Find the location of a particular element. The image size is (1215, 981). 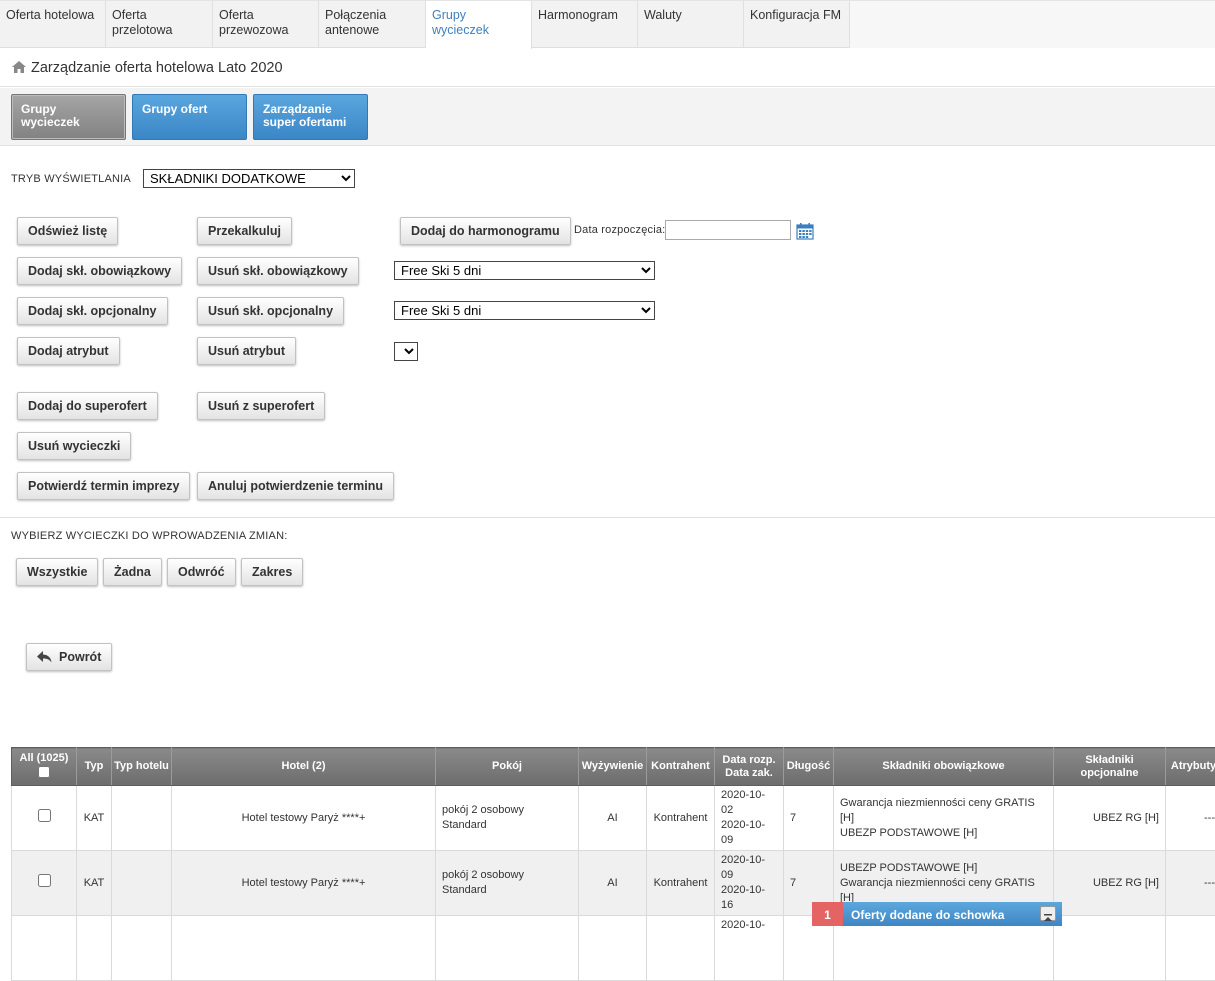

tab-grupy-wycieczek: Grupy wycieczek is located at coordinates (479, 25).